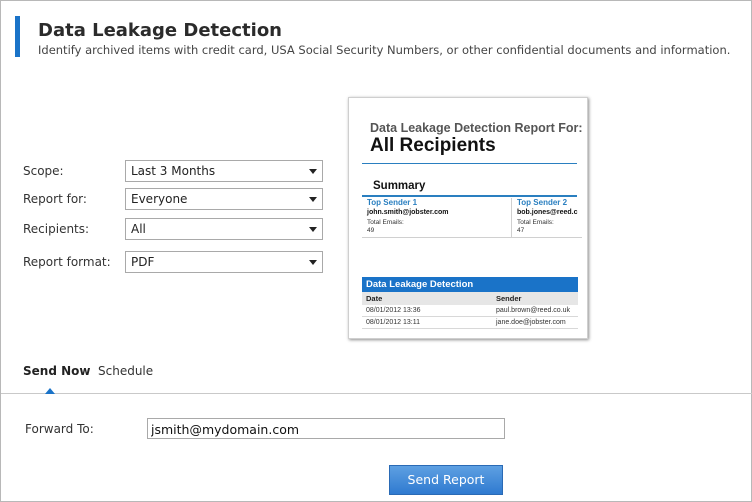  What do you see at coordinates (470, 298) in the screenshot?
I see `preview-table-header: Date Sender` at bounding box center [470, 298].